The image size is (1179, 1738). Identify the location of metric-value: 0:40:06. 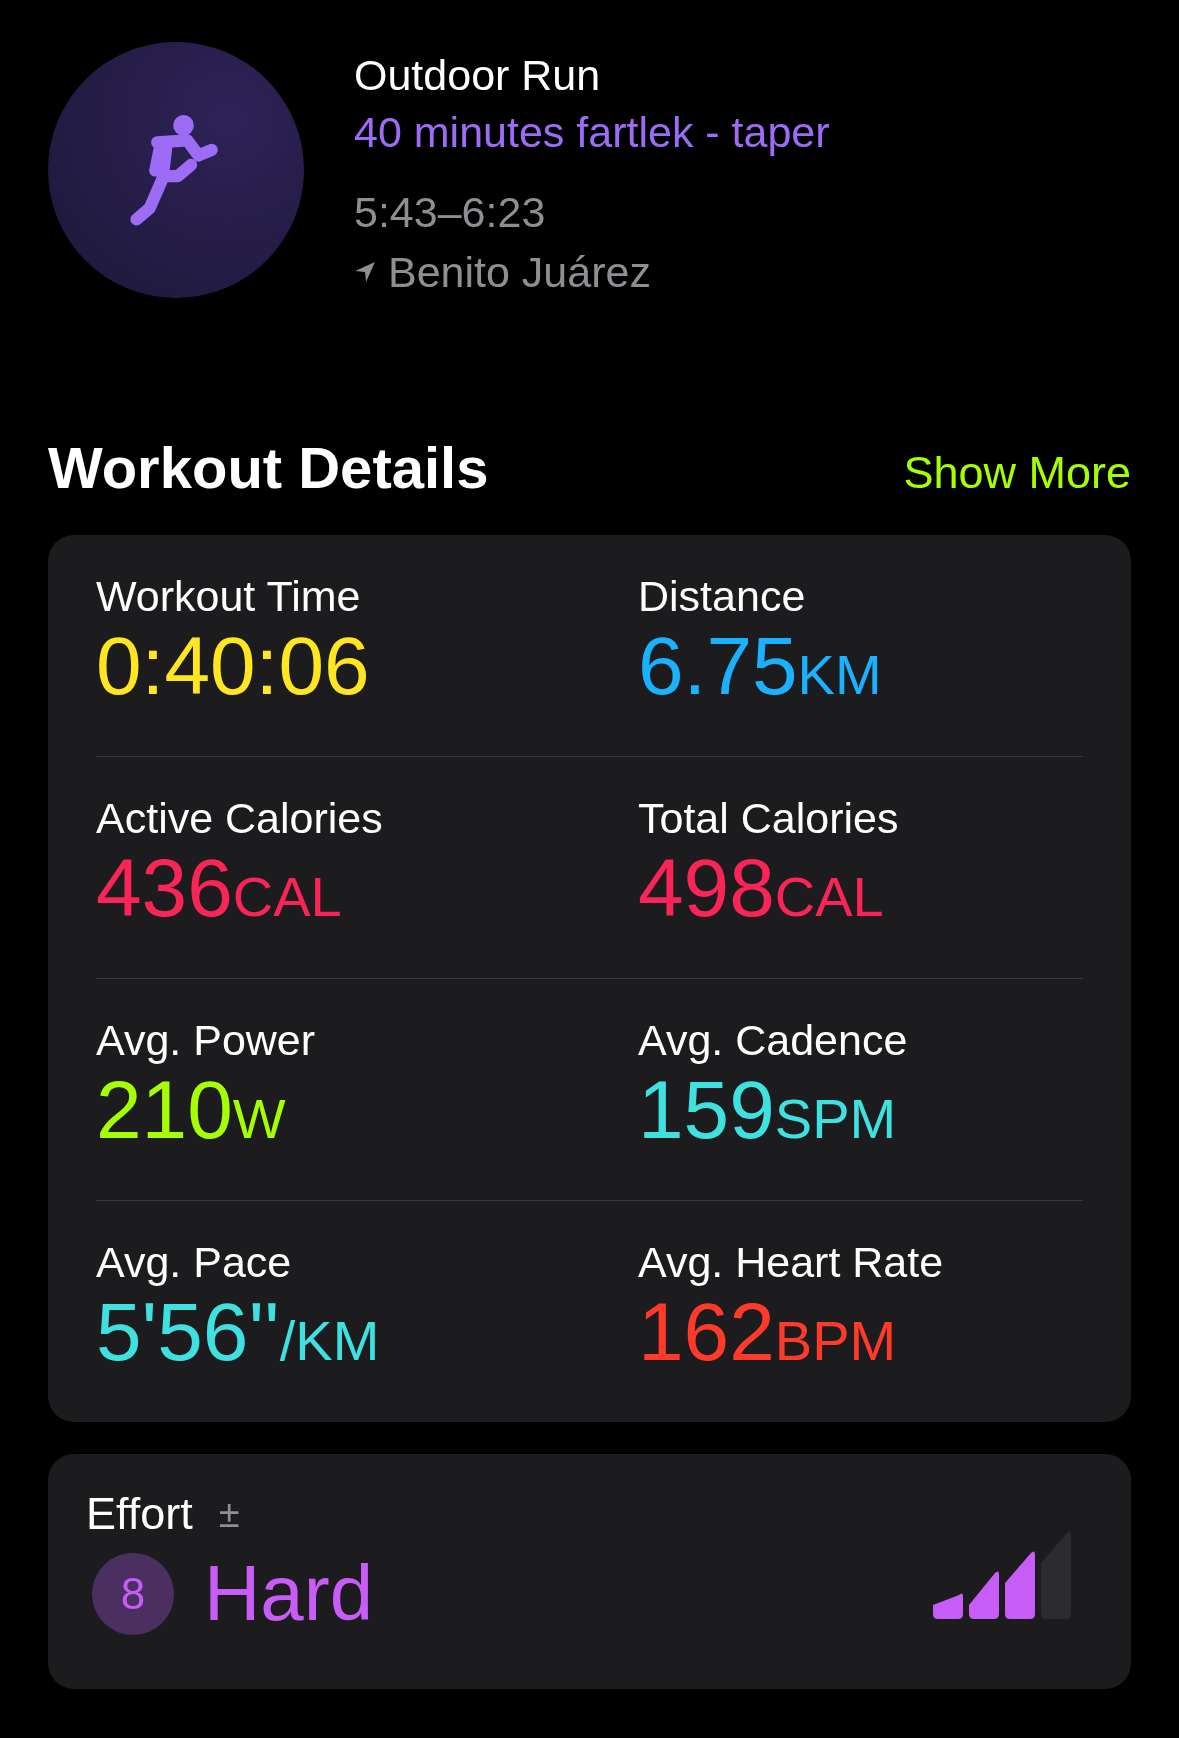
(233, 666).